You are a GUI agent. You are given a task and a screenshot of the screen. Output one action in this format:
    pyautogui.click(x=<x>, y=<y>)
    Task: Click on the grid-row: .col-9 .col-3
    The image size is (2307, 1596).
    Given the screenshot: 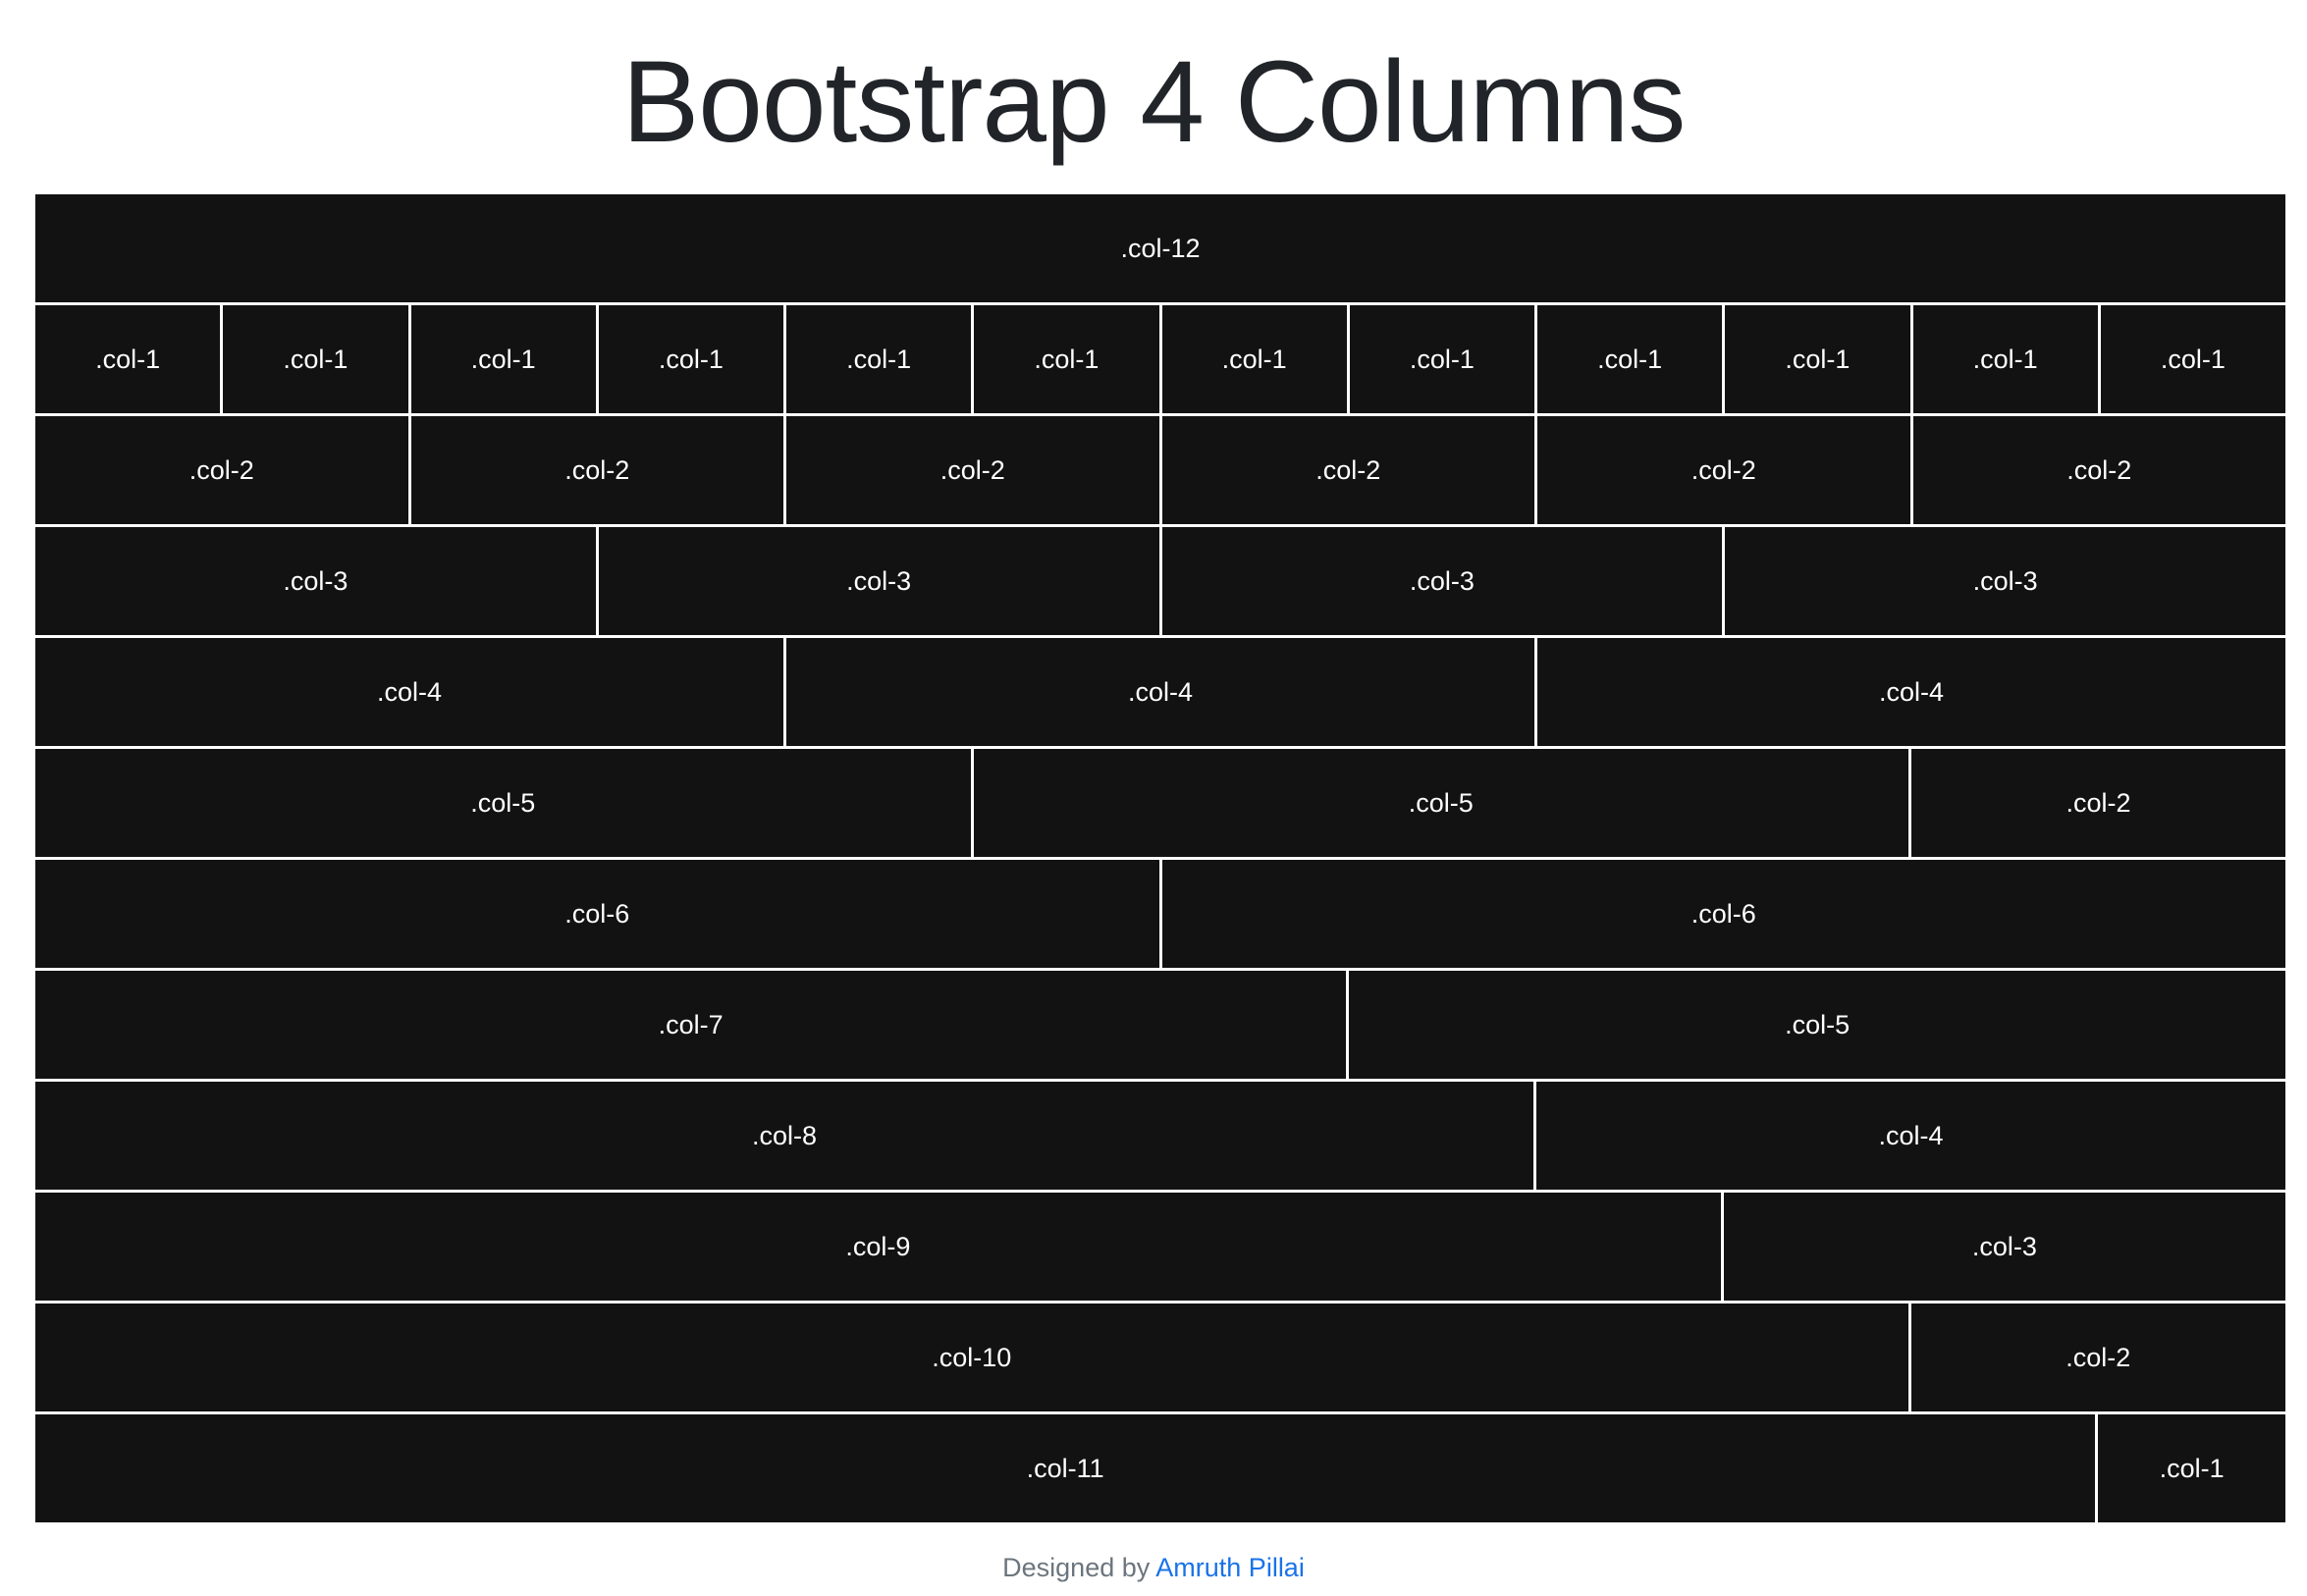 What is the action you would take?
    pyautogui.click(x=1160, y=1247)
    